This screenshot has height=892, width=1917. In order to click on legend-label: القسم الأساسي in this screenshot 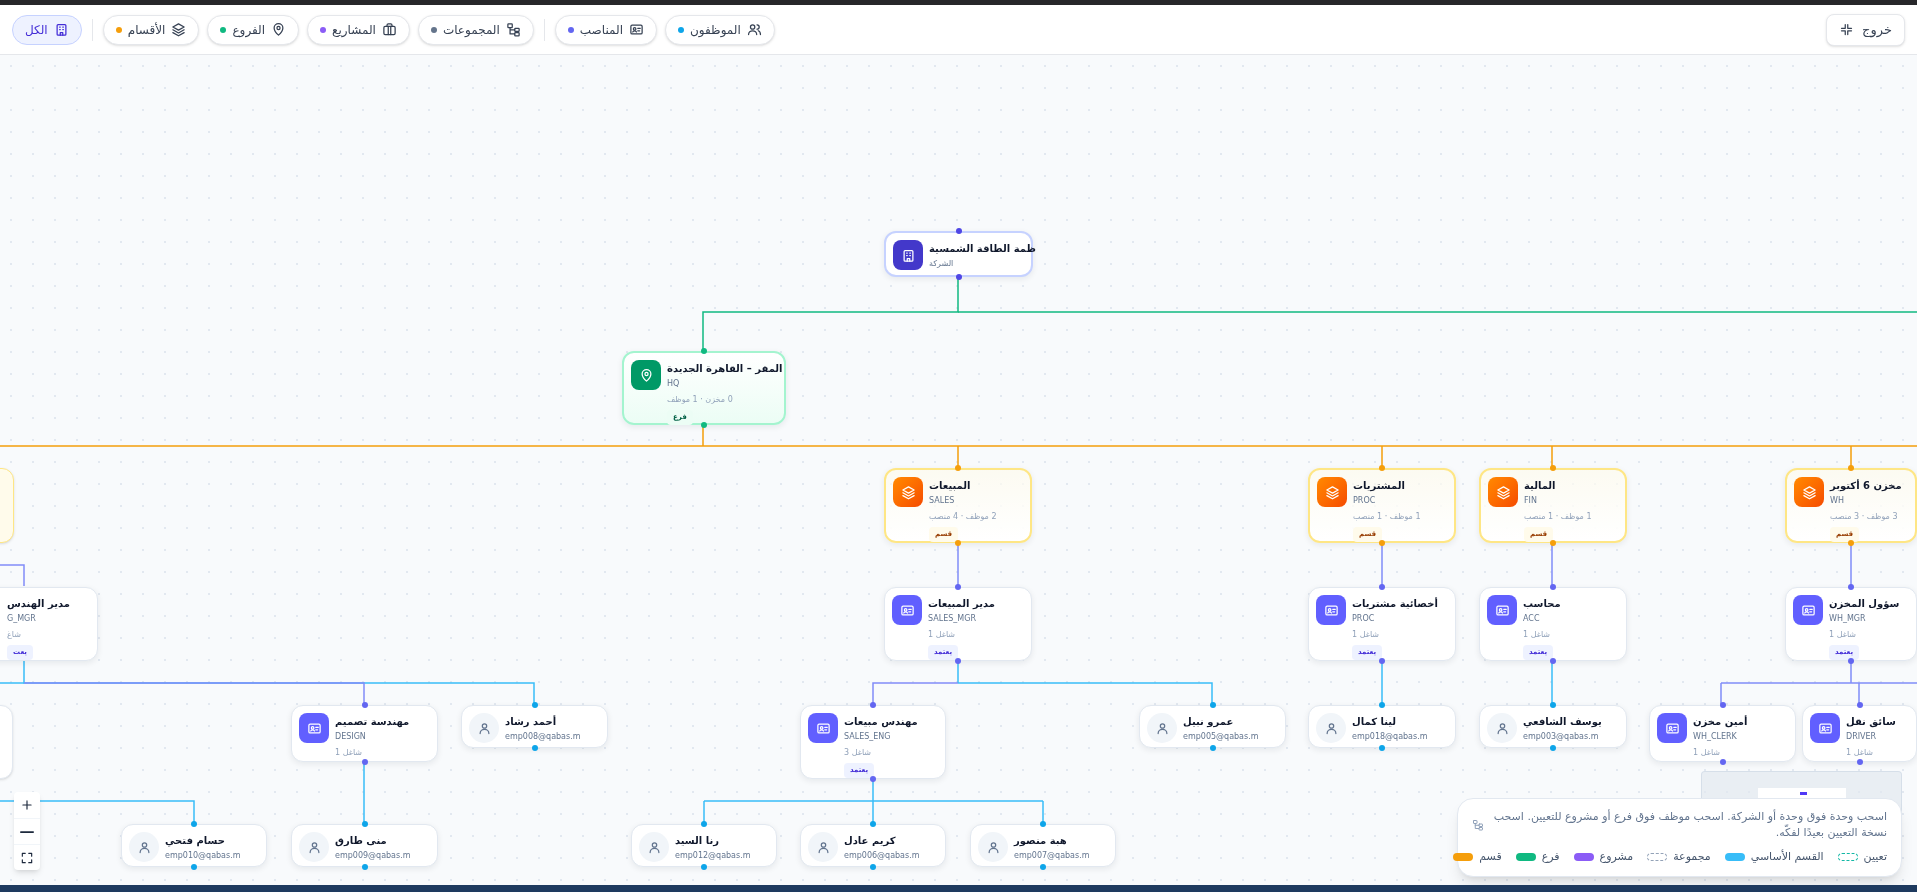, I will do `click(1787, 857)`.